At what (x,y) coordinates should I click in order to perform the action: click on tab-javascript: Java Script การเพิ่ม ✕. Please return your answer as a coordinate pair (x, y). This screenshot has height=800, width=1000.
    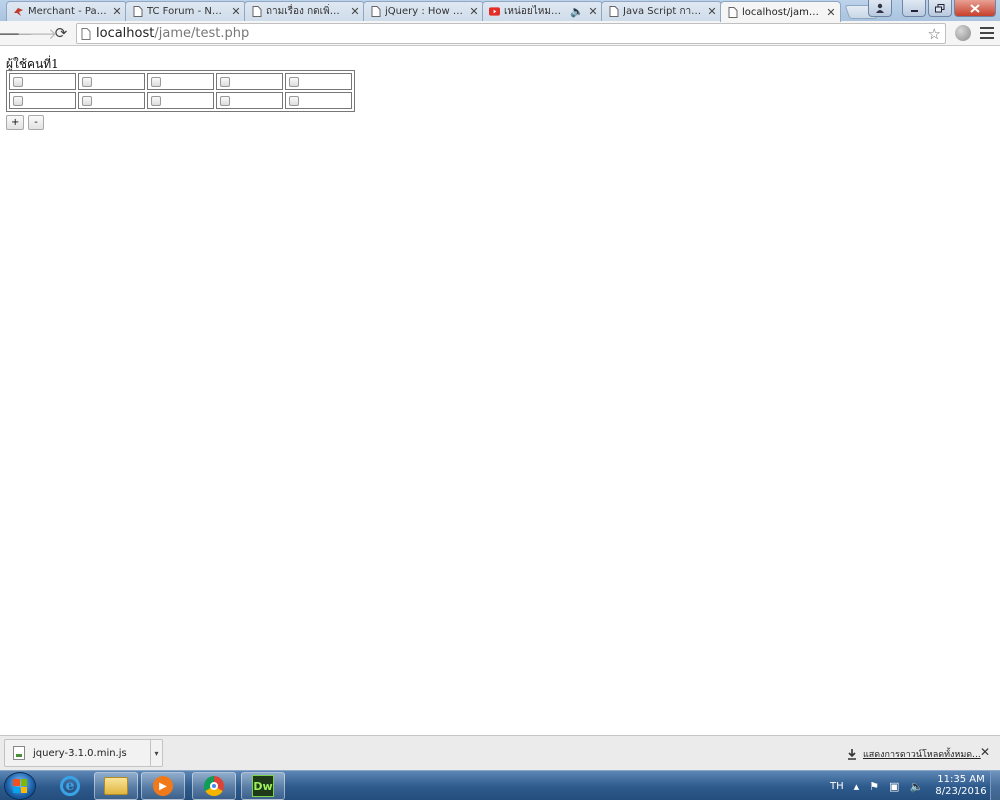
    Looking at the image, I should click on (661, 11).